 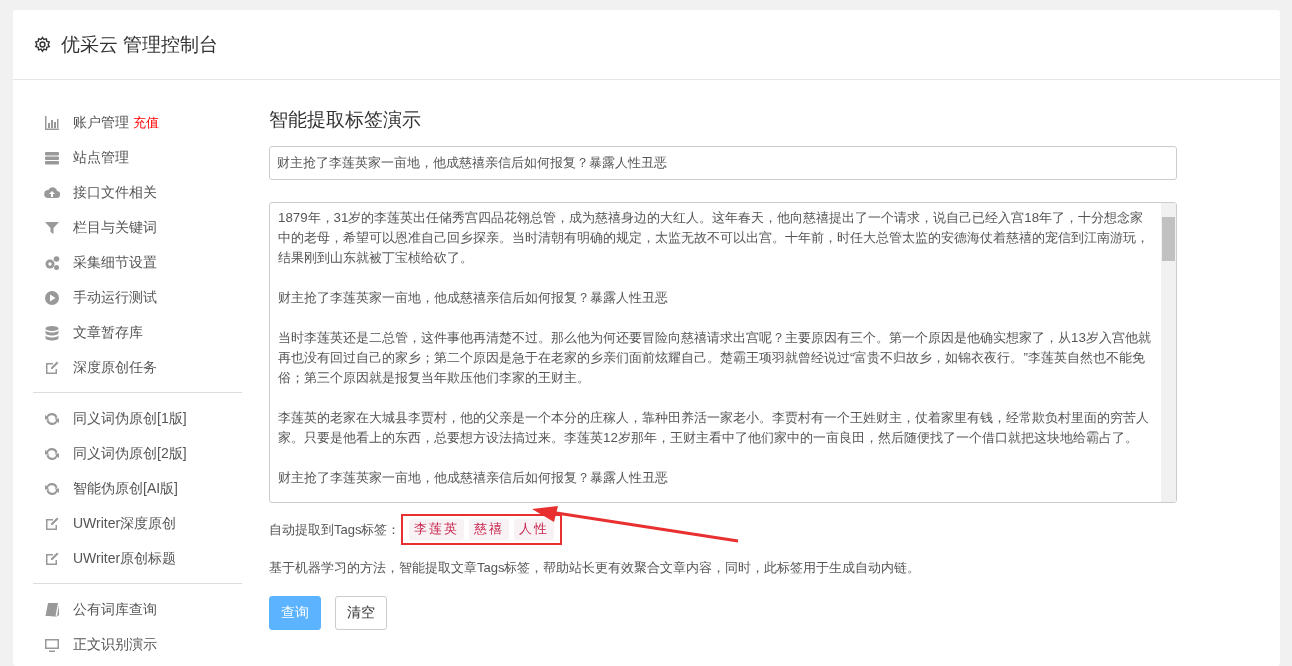 I want to click on settings-icon, so click(x=42, y=44).